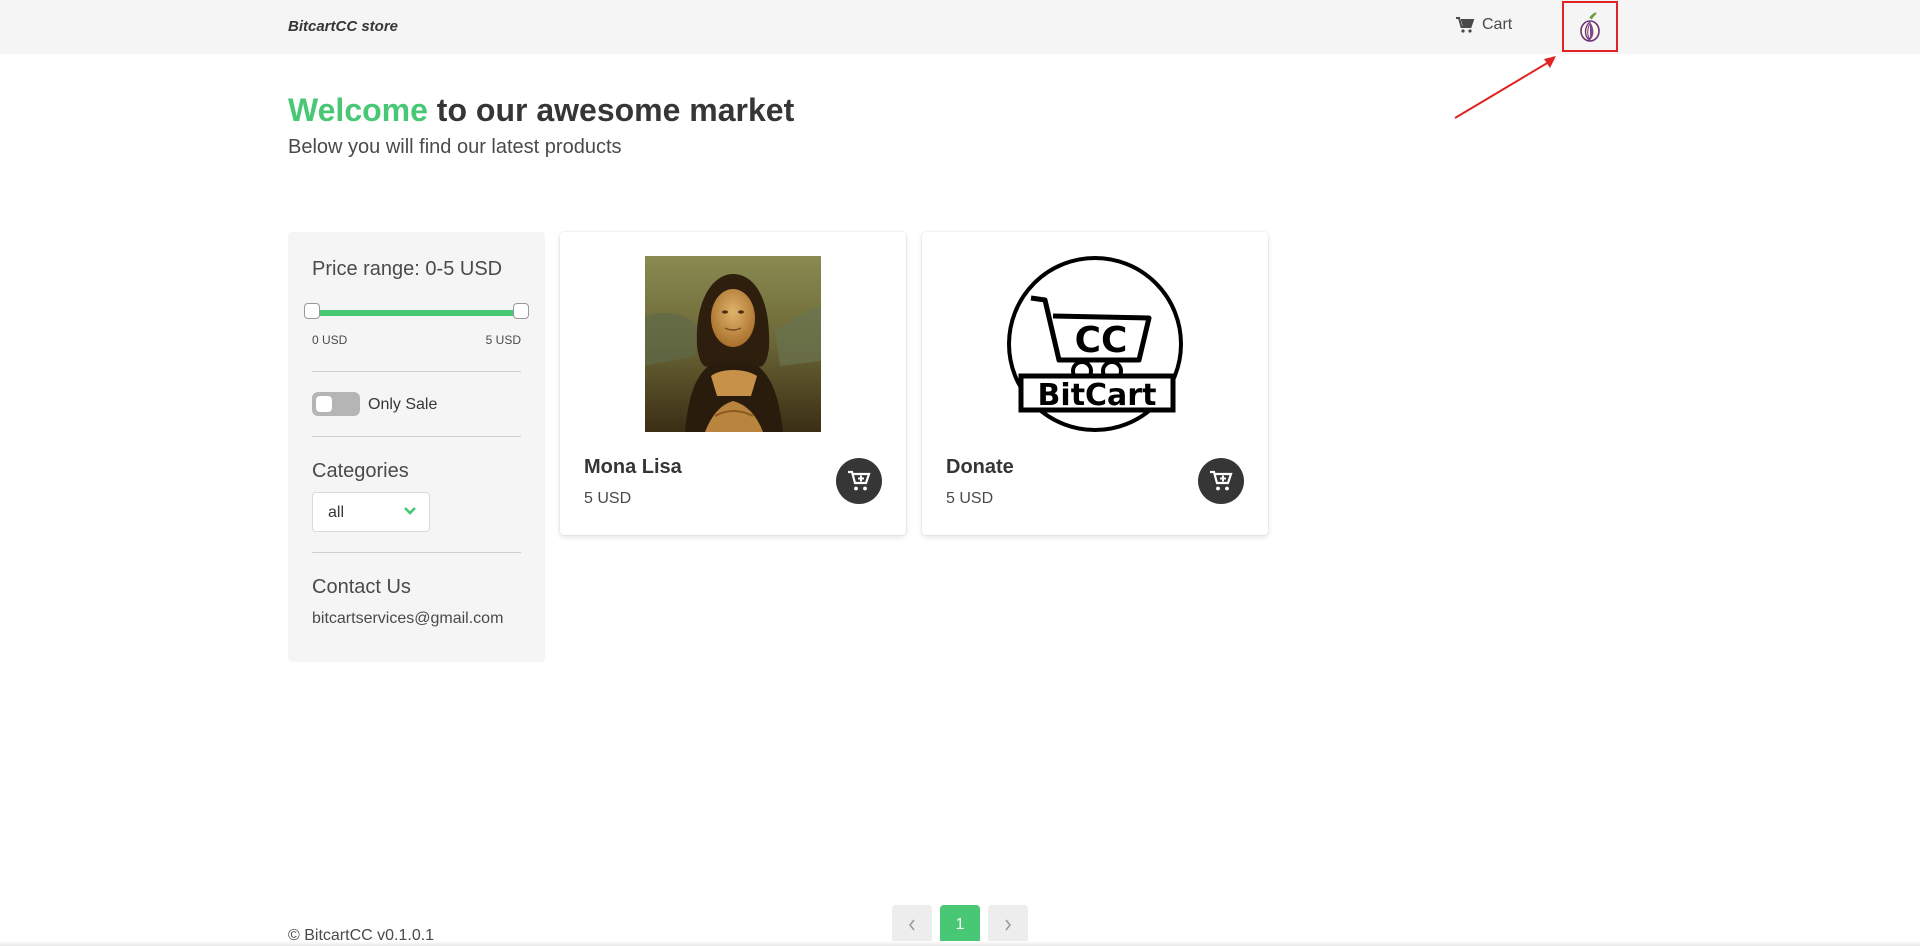 The image size is (1920, 946). Describe the element at coordinates (633, 467) in the screenshot. I see `product-name: Mona Lisa` at that location.